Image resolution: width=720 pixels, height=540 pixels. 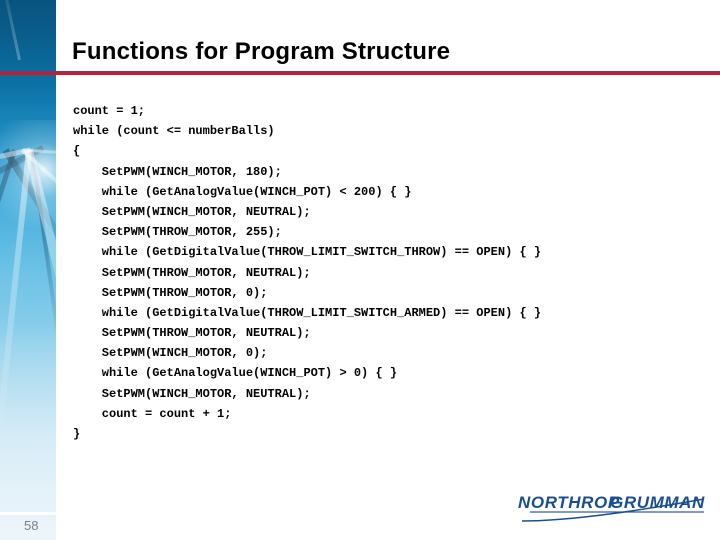 I want to click on code-line: SetPWM(THROW_MOTOR, 255);, so click(x=177, y=232).